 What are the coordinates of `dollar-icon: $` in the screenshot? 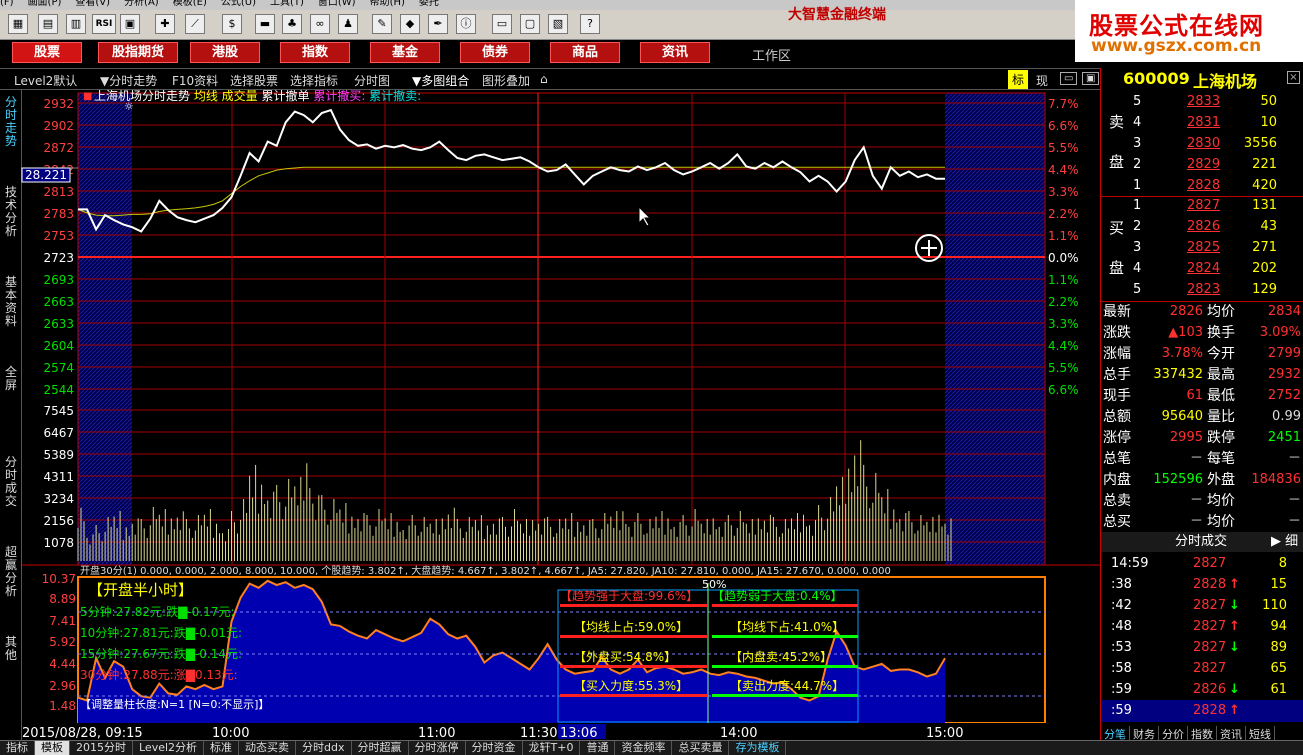 It's located at (232, 24).